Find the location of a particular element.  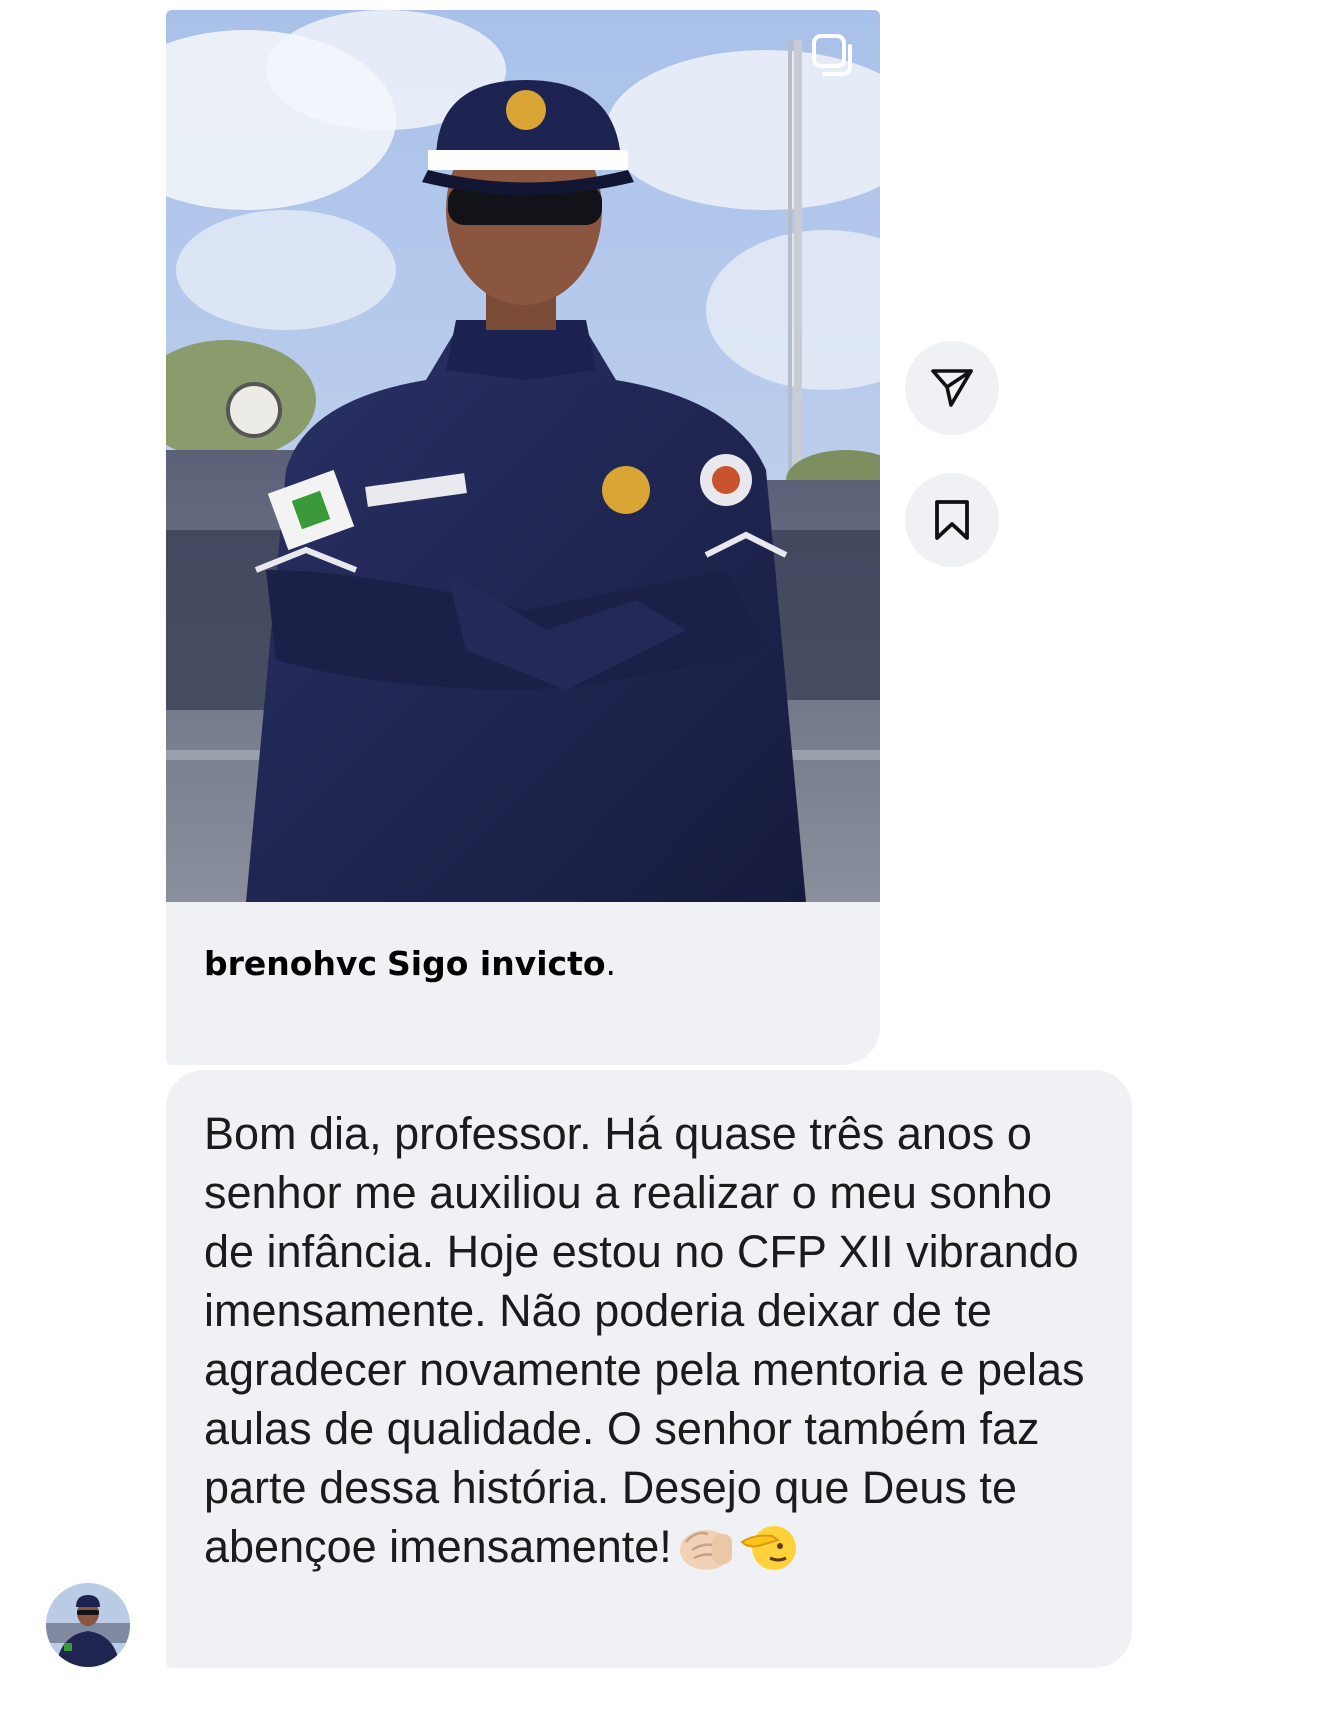

caption-tail: . is located at coordinates (611, 963).